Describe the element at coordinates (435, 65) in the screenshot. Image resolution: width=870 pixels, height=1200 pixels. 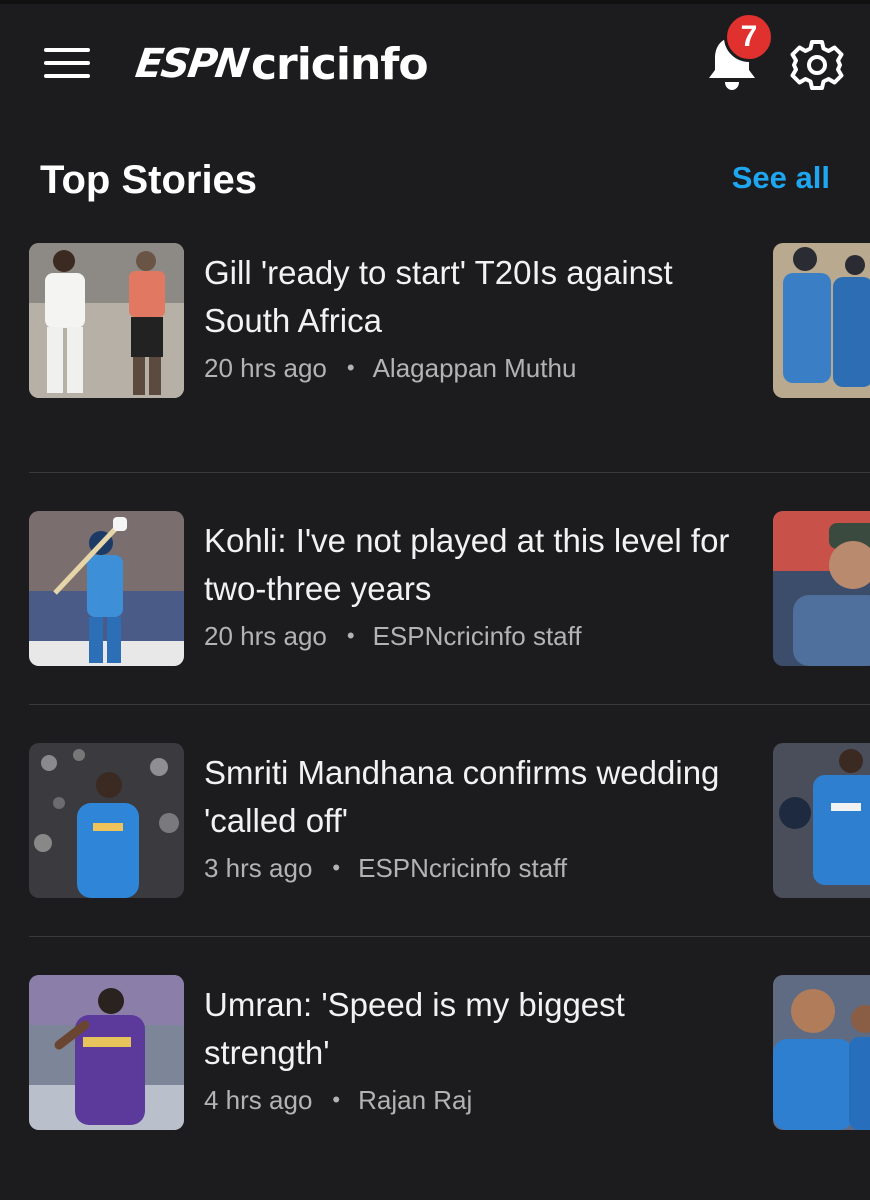
I see `app-header: ESPN cricinfo 7` at that location.